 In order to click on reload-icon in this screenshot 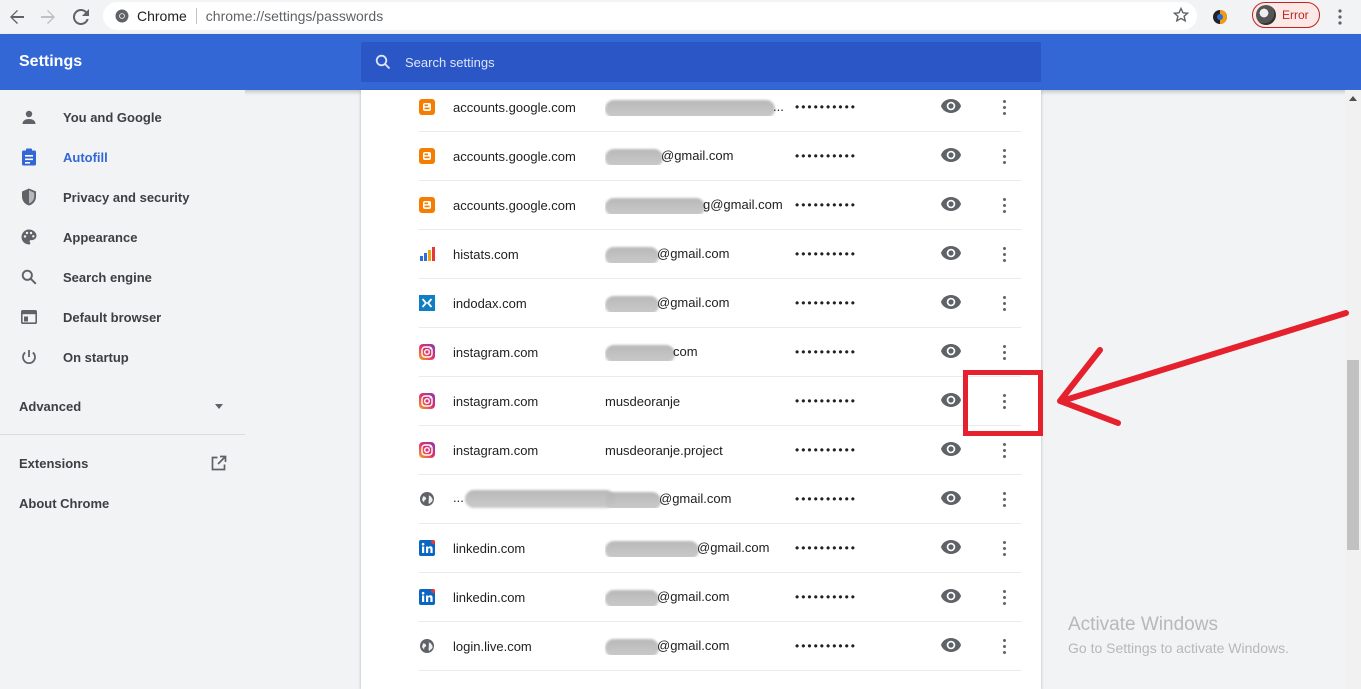, I will do `click(81, 17)`.